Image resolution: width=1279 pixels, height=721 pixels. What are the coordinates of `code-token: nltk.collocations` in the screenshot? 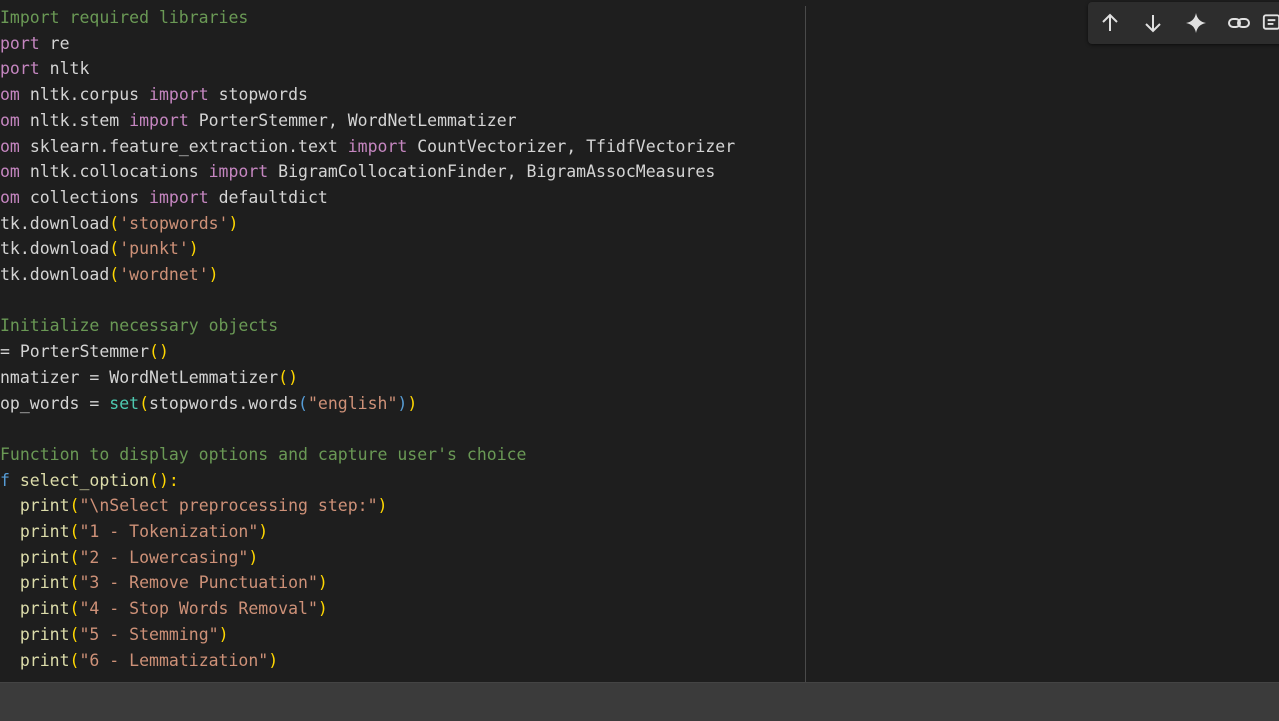 It's located at (119, 172).